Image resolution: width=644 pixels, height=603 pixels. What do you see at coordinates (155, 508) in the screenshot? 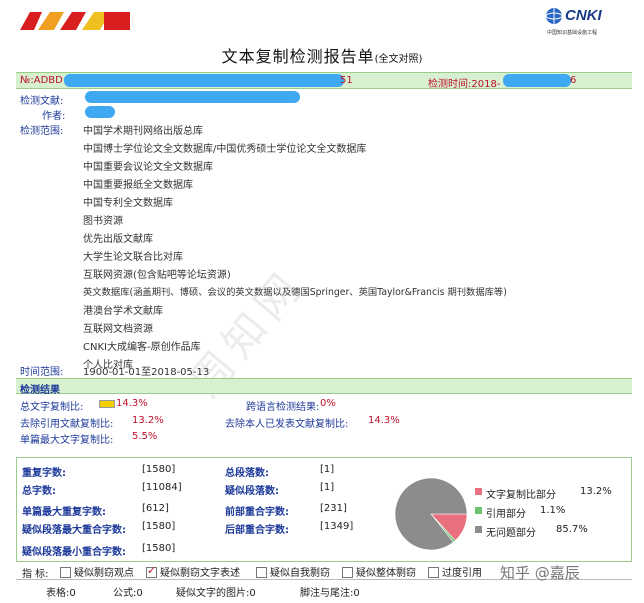
I see `max-repeat-value: [612]` at bounding box center [155, 508].